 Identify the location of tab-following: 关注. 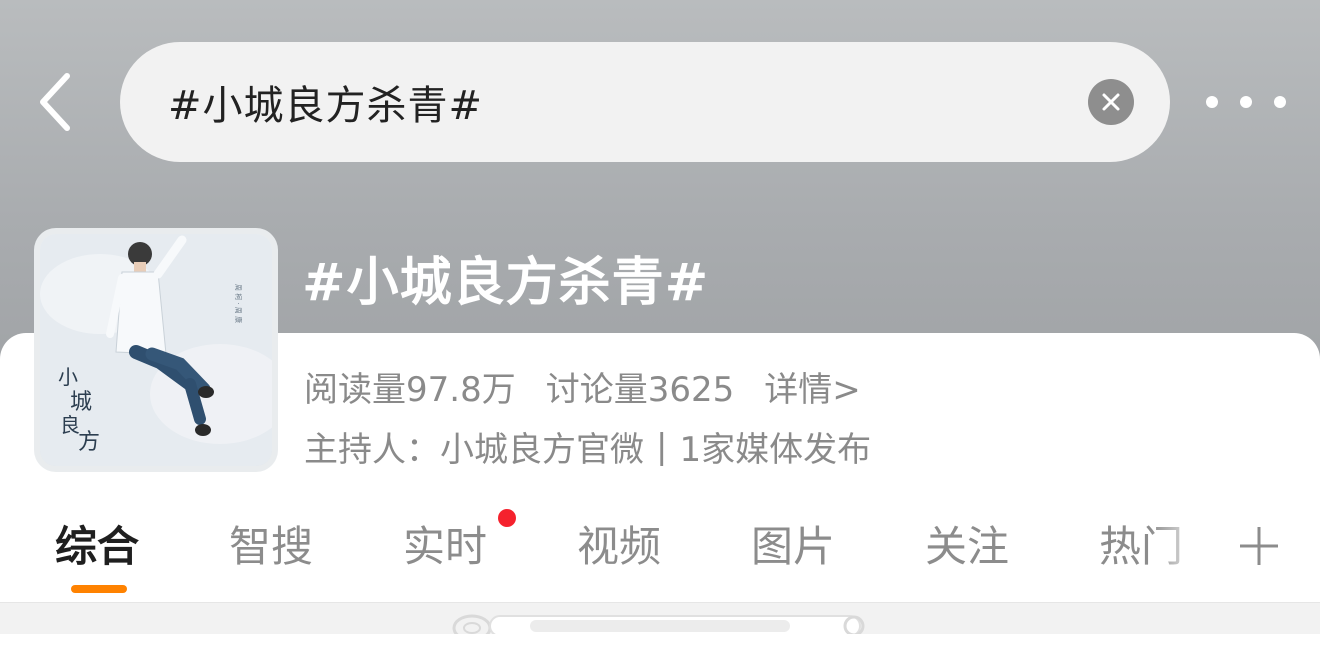
(967, 543).